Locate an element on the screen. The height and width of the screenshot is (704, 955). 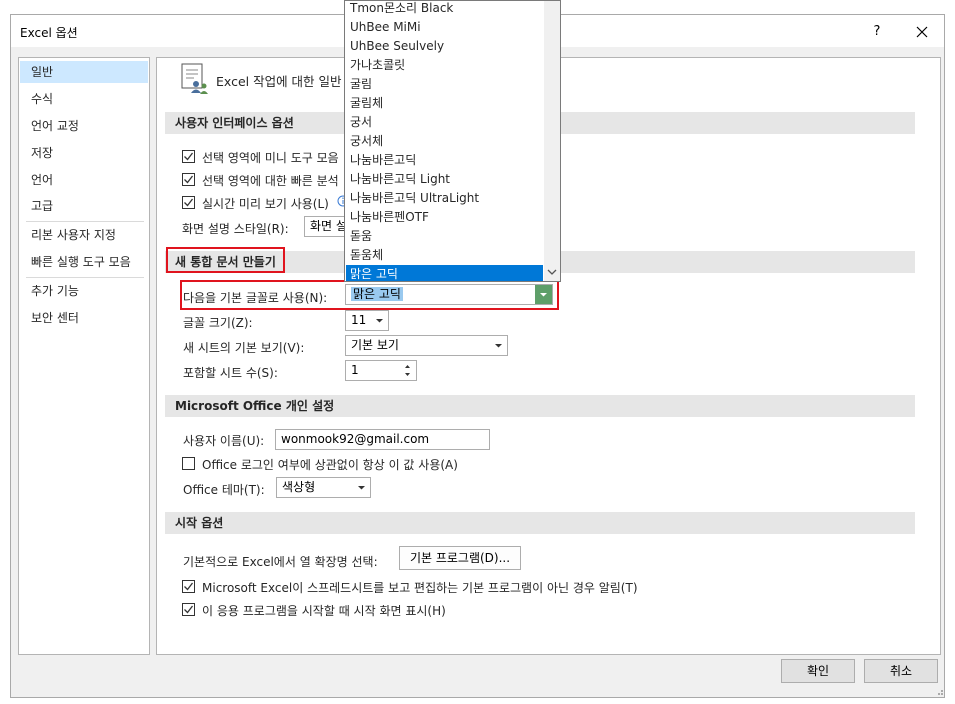
spinner-arrows-icon is located at coordinates (407, 370).